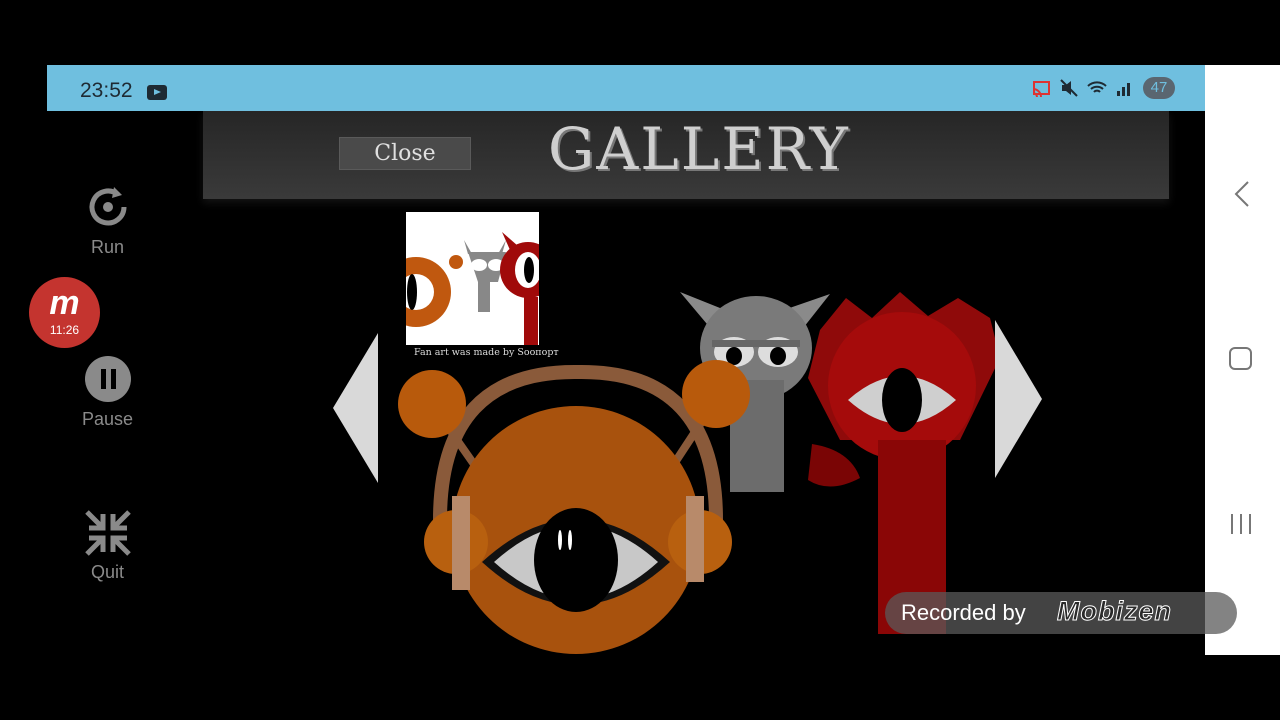 The width and height of the screenshot is (1280, 720). I want to click on previous-arrow-icon, so click(356, 408).